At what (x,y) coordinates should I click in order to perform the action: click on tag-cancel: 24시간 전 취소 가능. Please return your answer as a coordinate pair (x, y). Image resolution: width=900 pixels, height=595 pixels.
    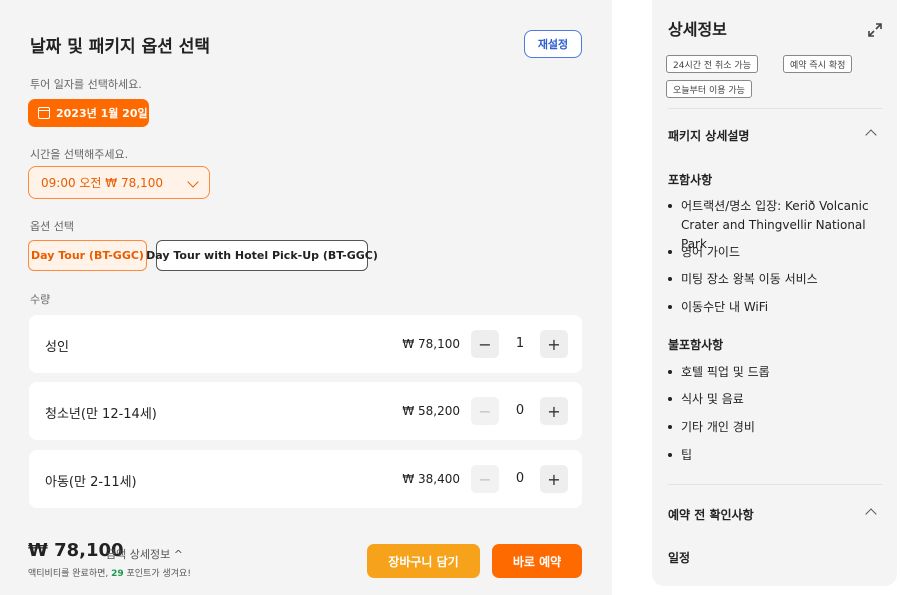
    Looking at the image, I should click on (712, 64).